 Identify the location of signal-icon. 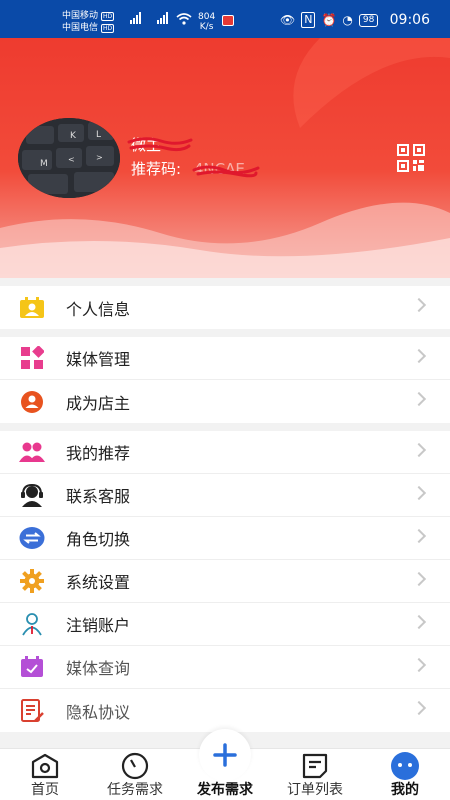
(135, 18).